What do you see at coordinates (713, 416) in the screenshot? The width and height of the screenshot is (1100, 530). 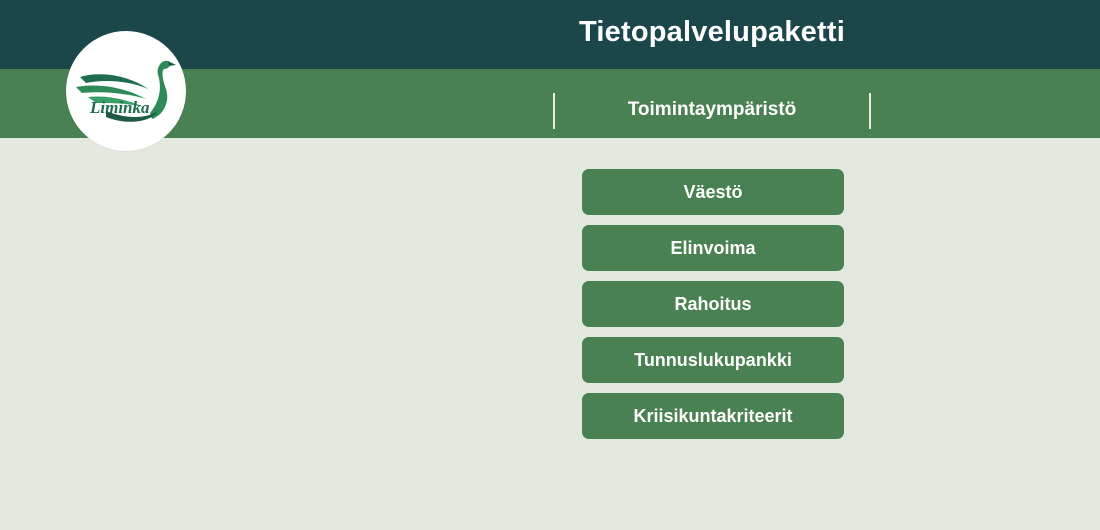 I see `kriisikuntakriteerit-button: Kriisikuntakriteerit` at bounding box center [713, 416].